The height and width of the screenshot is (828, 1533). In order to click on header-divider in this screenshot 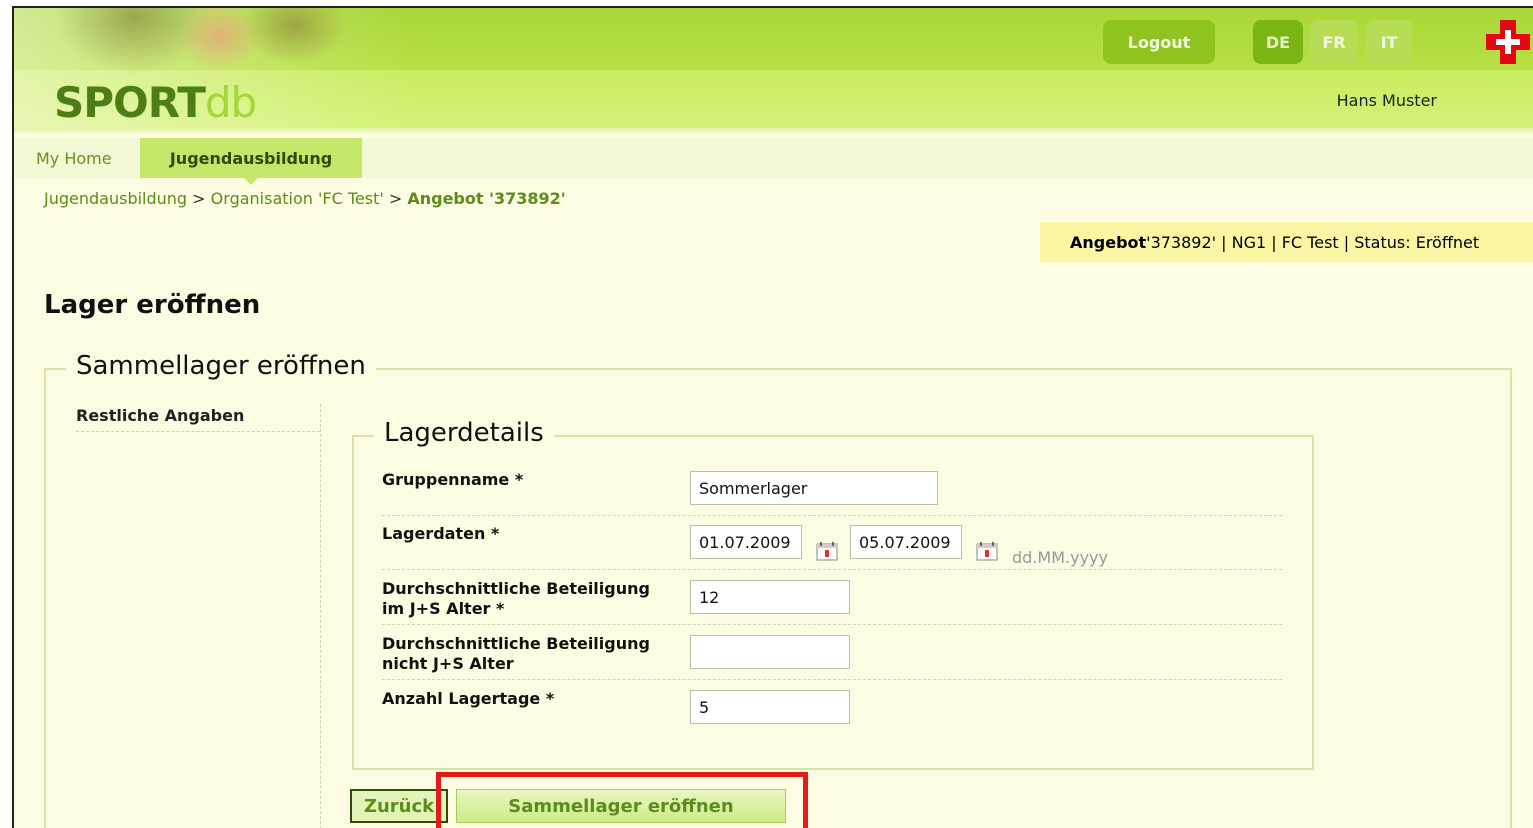, I will do `click(773, 131)`.